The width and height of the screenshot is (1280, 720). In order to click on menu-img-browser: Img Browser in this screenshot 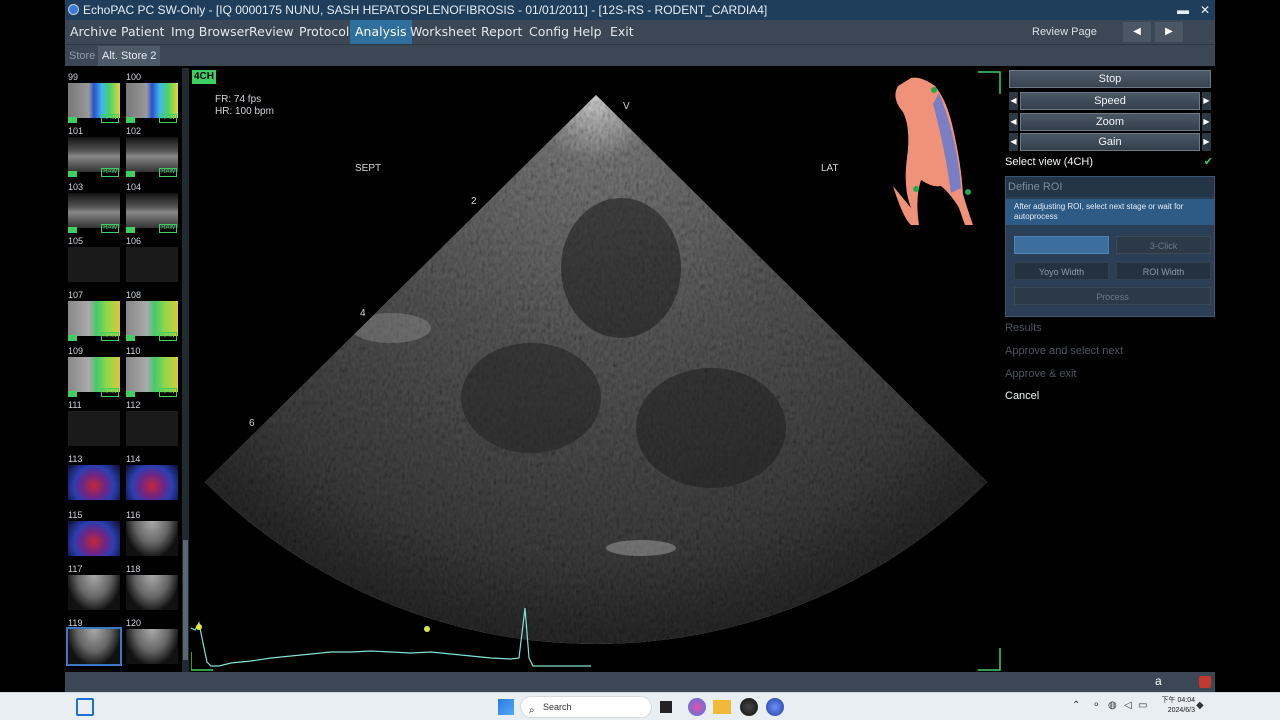, I will do `click(210, 32)`.